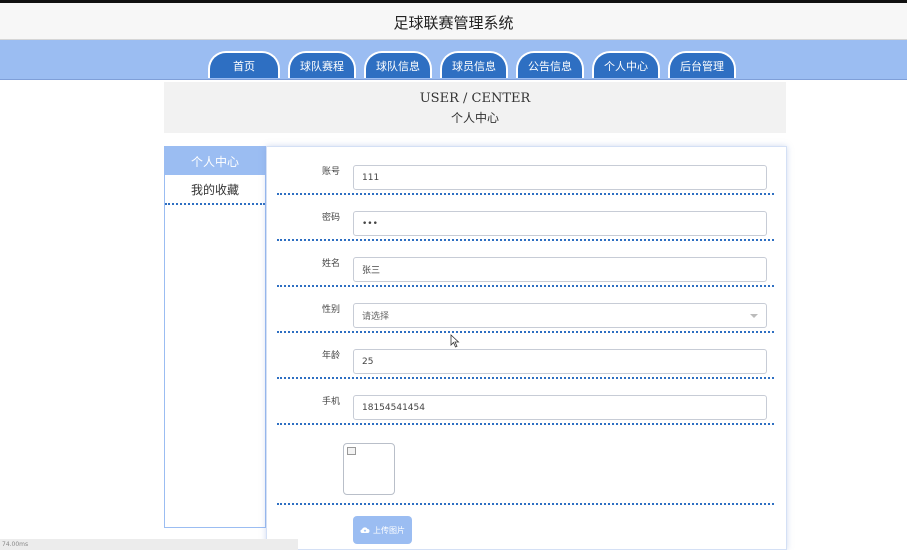 The image size is (907, 550). I want to click on status-bar: 74.00ms, so click(149, 544).